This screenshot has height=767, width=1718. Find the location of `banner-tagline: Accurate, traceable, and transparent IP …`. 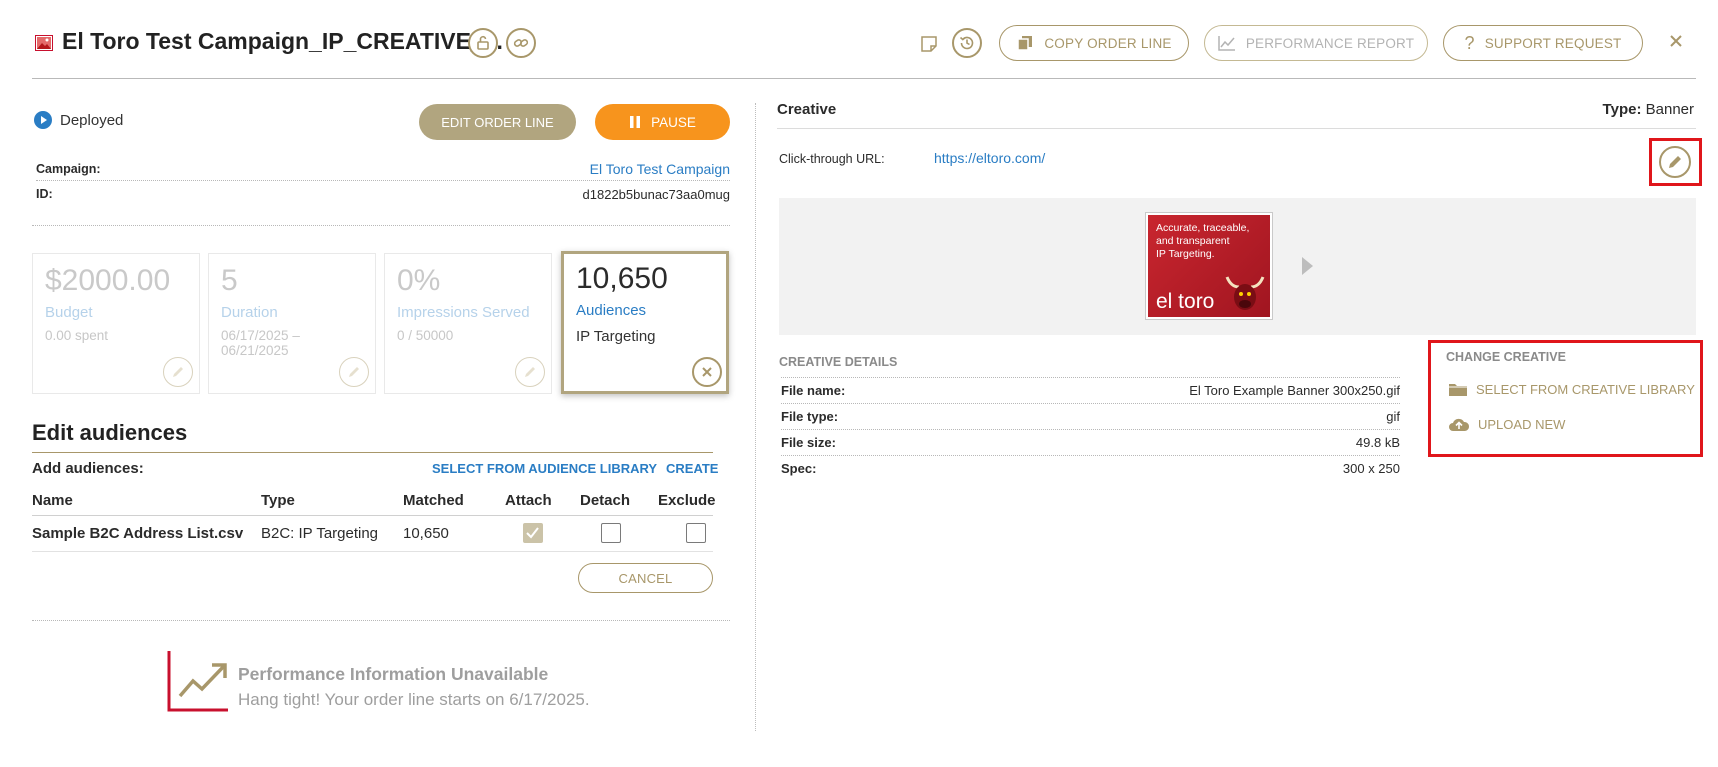

banner-tagline: Accurate, traceable, and transparent IP … is located at coordinates (1203, 241).